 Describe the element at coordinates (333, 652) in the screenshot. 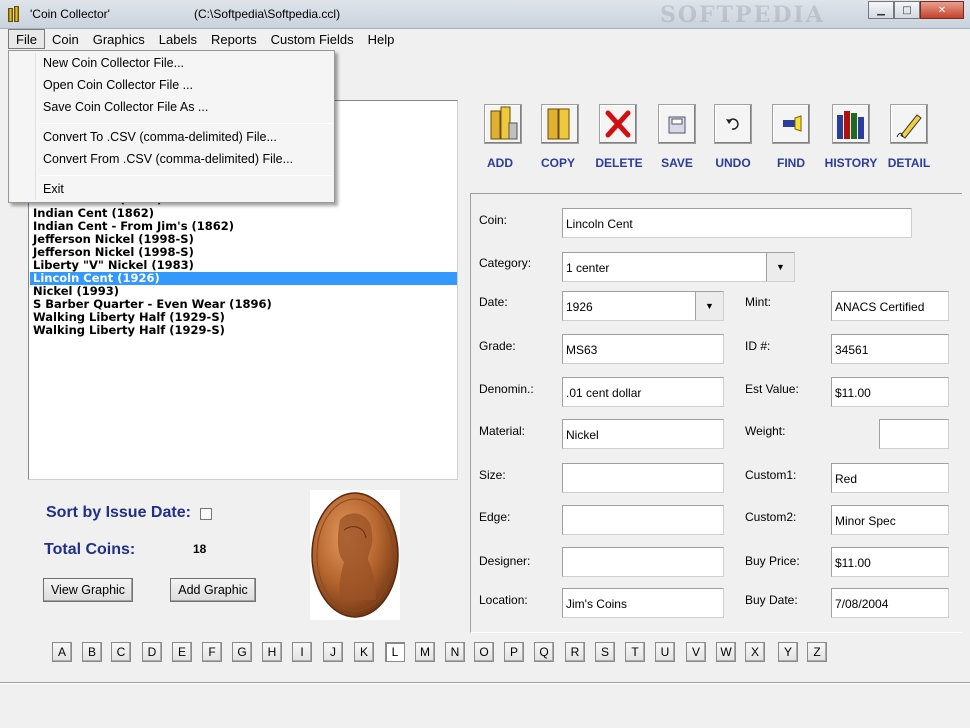

I see `letter-filter-j: J` at that location.